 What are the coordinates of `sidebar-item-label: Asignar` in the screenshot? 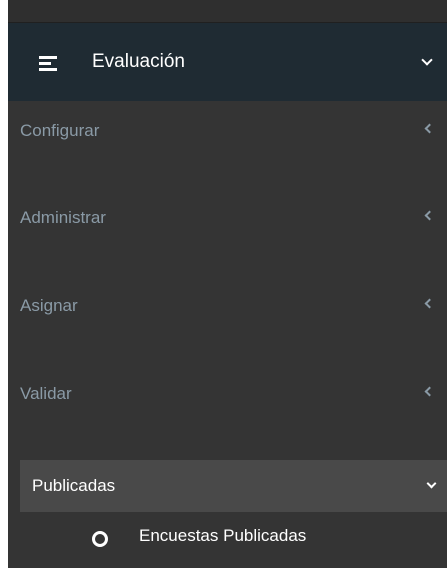 It's located at (49, 305).